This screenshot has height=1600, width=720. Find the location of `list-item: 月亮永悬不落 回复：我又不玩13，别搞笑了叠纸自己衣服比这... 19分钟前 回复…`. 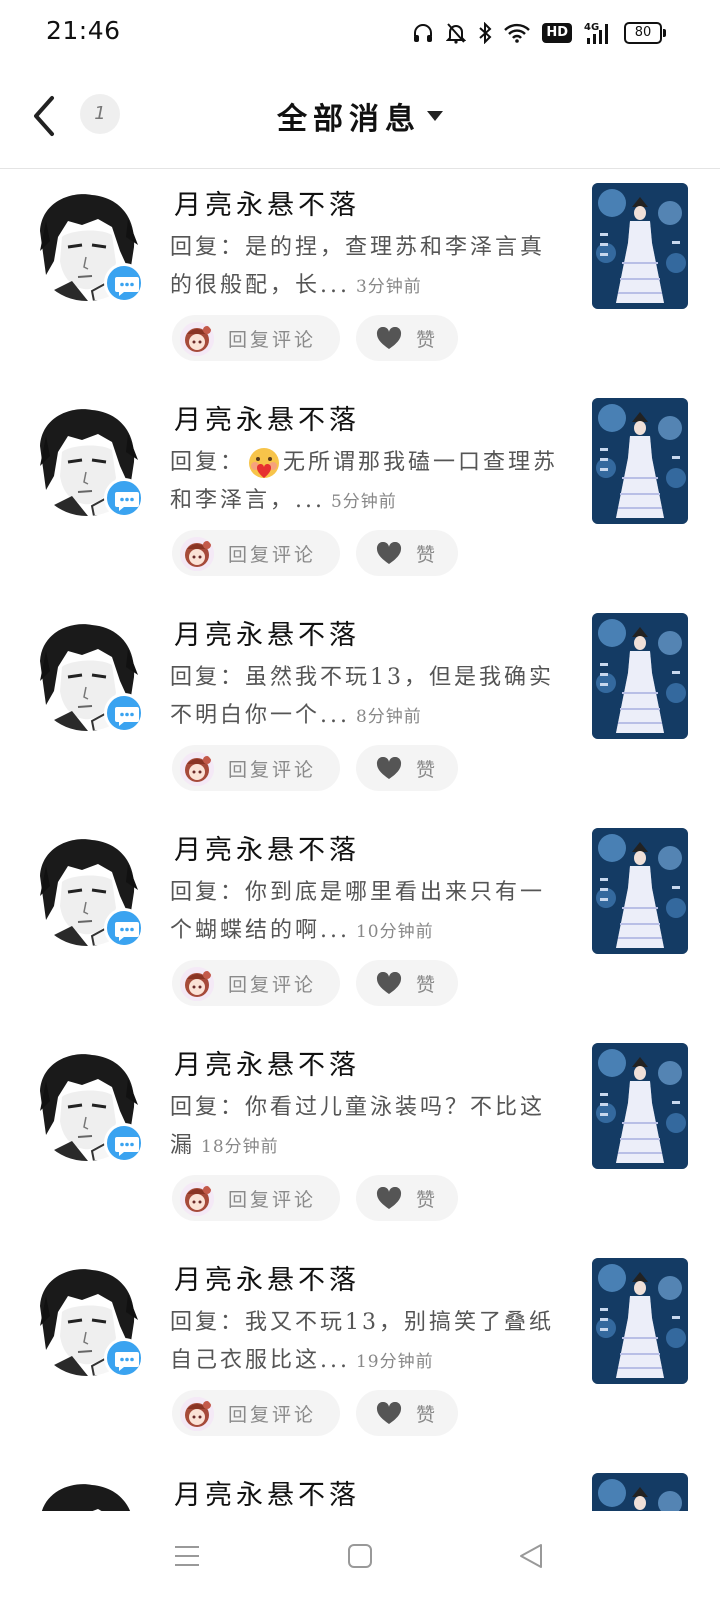

list-item: 月亮永悬不落 回复：我又不玩13，别搞笑了叠纸自己衣服比这... 19分钟前 回复… is located at coordinates (360, 1351).